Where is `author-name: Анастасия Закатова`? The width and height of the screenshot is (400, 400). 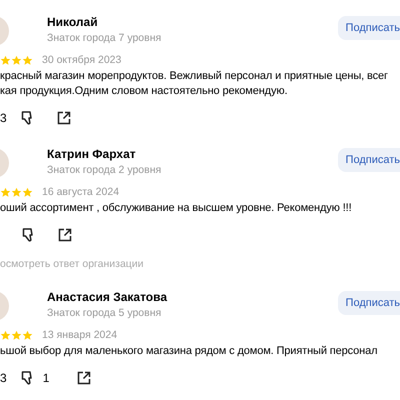
author-name: Анастасия Закатова is located at coordinates (107, 297).